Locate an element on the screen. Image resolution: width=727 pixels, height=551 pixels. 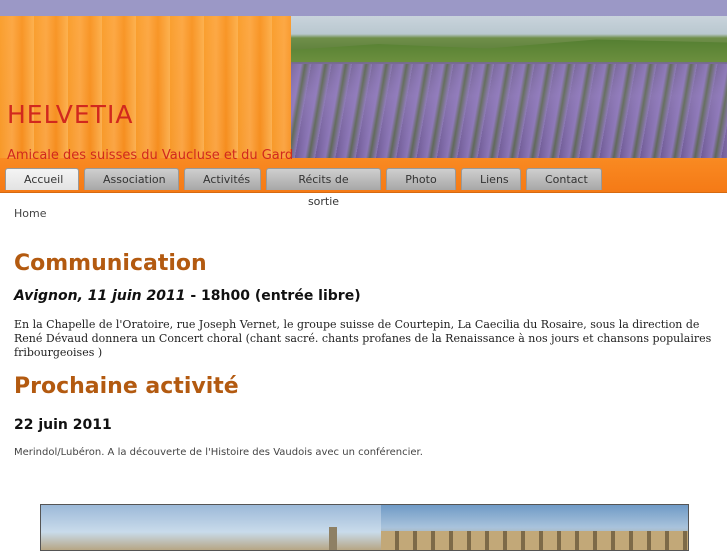
nav-tab-contact: Contact is located at coordinates (564, 179).